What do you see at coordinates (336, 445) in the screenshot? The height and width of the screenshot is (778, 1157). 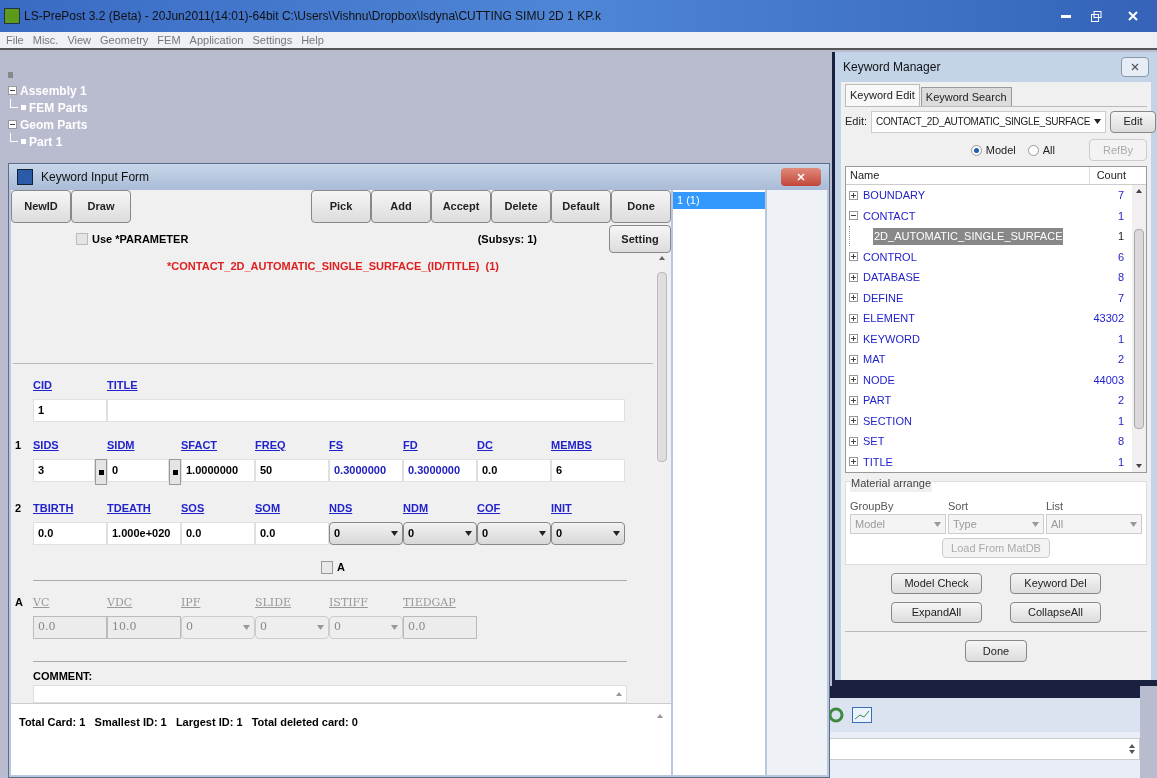 I see `field-label: FS` at bounding box center [336, 445].